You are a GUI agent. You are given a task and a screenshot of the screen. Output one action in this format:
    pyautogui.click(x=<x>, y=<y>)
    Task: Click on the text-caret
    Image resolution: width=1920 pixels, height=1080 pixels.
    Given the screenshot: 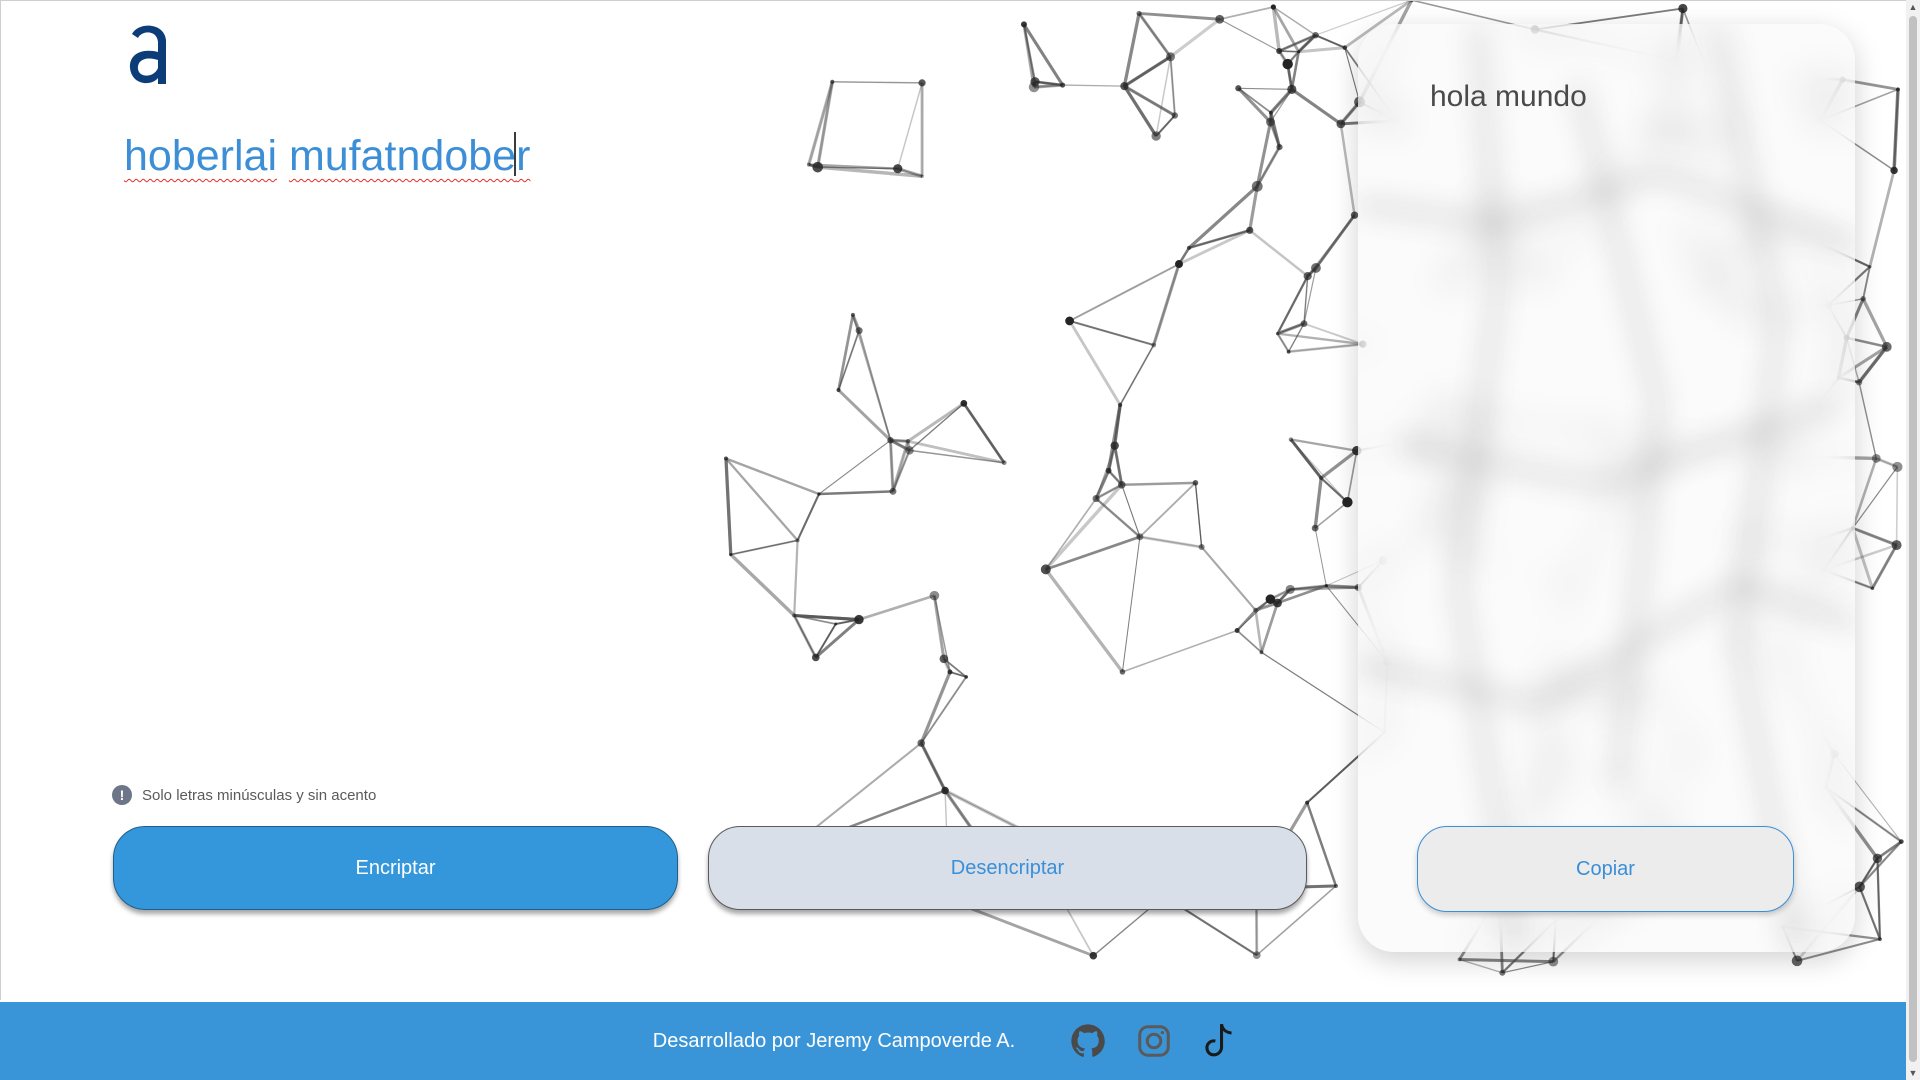 What is the action you would take?
    pyautogui.click(x=515, y=154)
    